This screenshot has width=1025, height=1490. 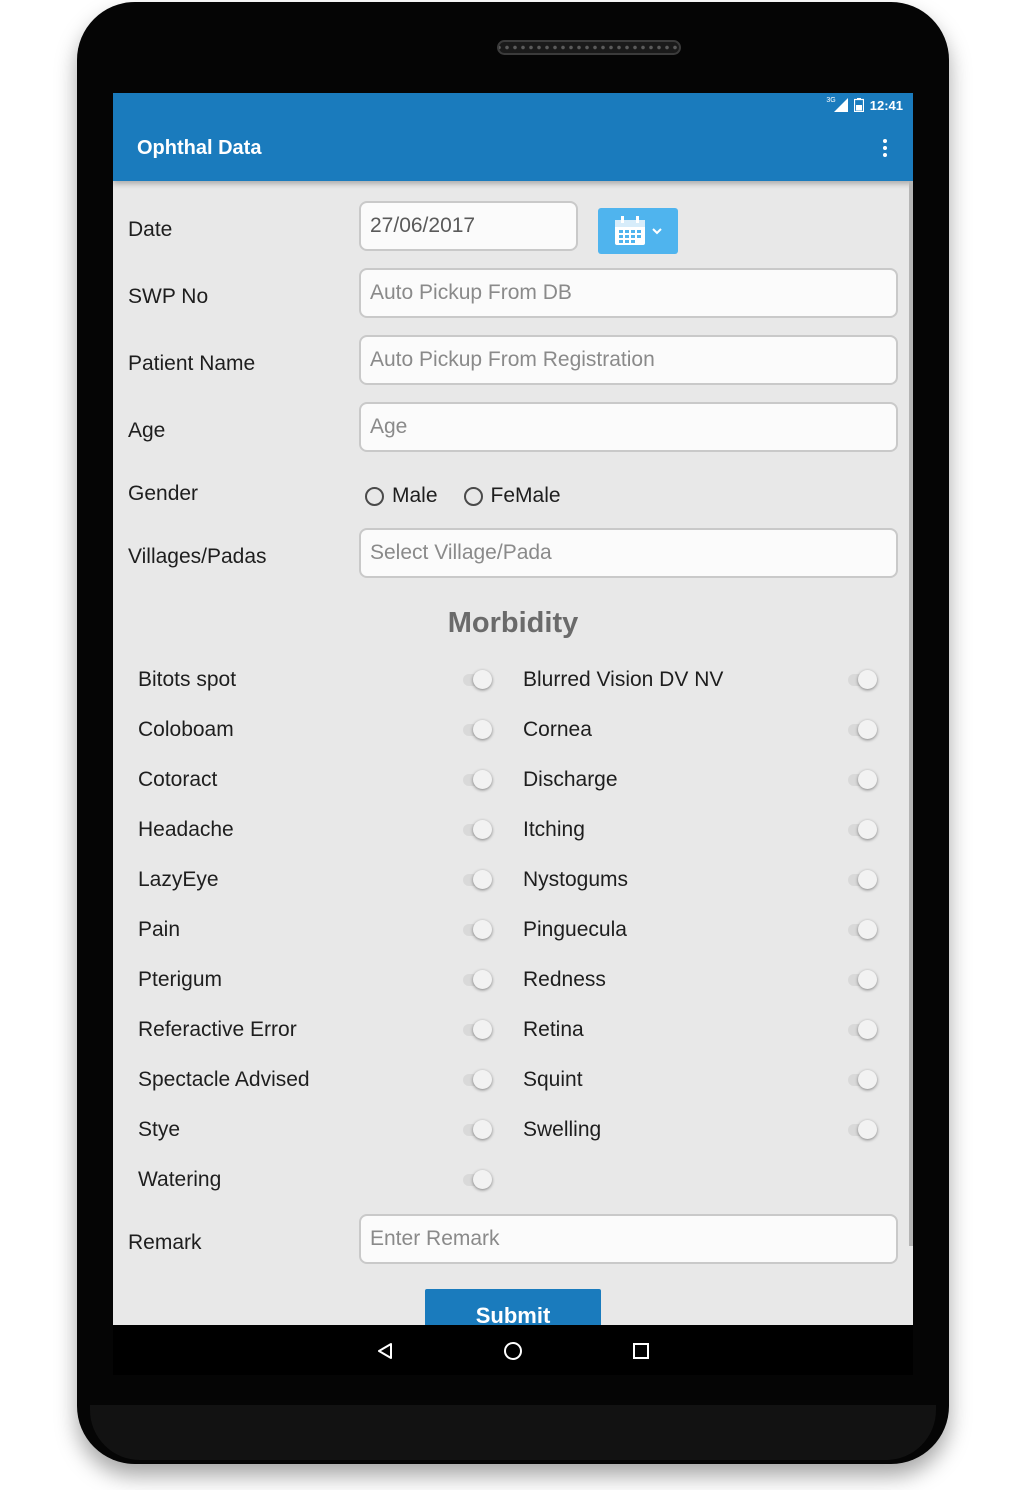 What do you see at coordinates (700, 931) in the screenshot?
I see `morbidity-item: Pinguecula` at bounding box center [700, 931].